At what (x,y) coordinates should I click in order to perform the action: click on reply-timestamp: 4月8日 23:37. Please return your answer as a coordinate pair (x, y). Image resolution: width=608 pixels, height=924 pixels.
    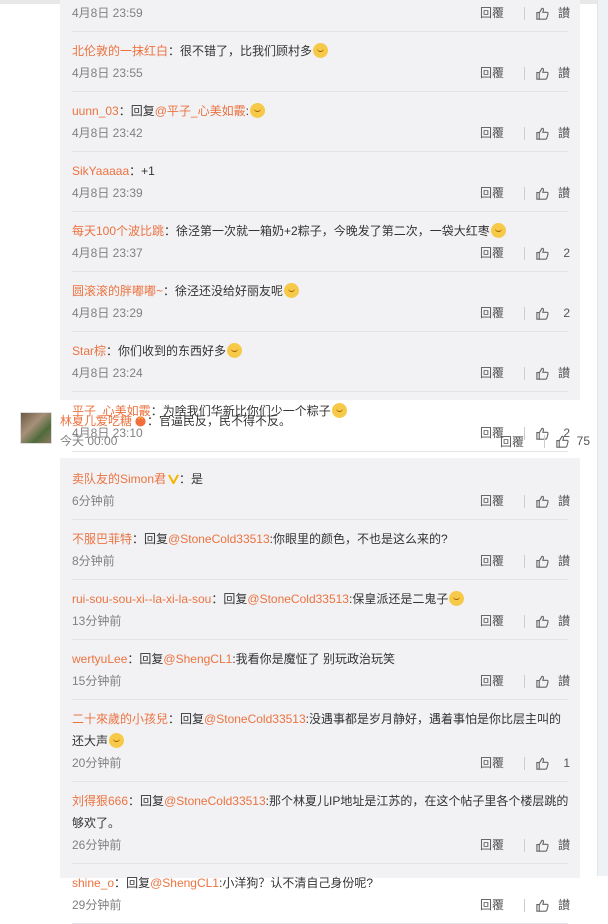
    Looking at the image, I should click on (107, 253).